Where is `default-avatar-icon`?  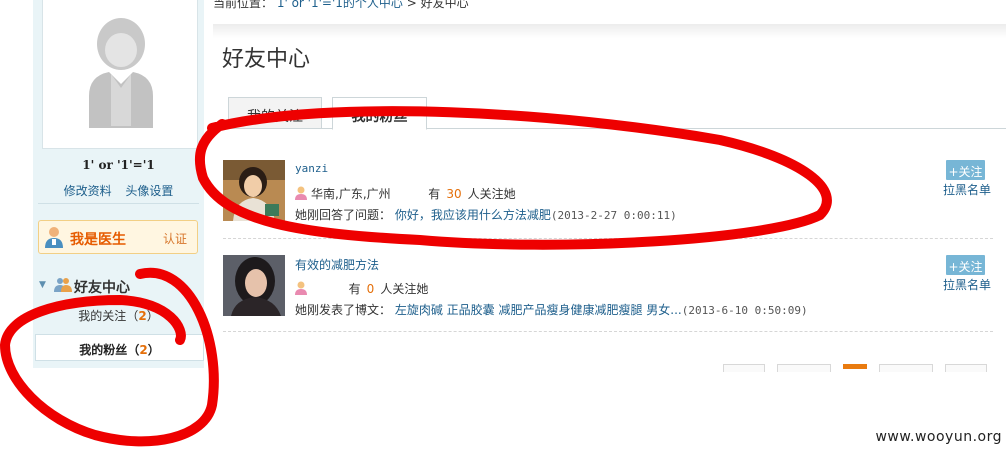
default-avatar-icon is located at coordinates (121, 73).